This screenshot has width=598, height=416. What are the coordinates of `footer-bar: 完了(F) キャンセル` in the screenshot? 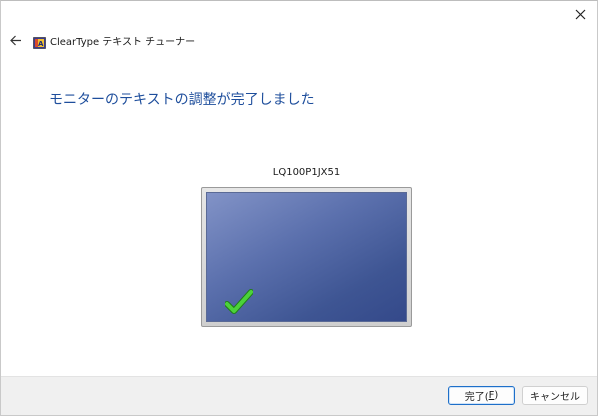 It's located at (299, 395).